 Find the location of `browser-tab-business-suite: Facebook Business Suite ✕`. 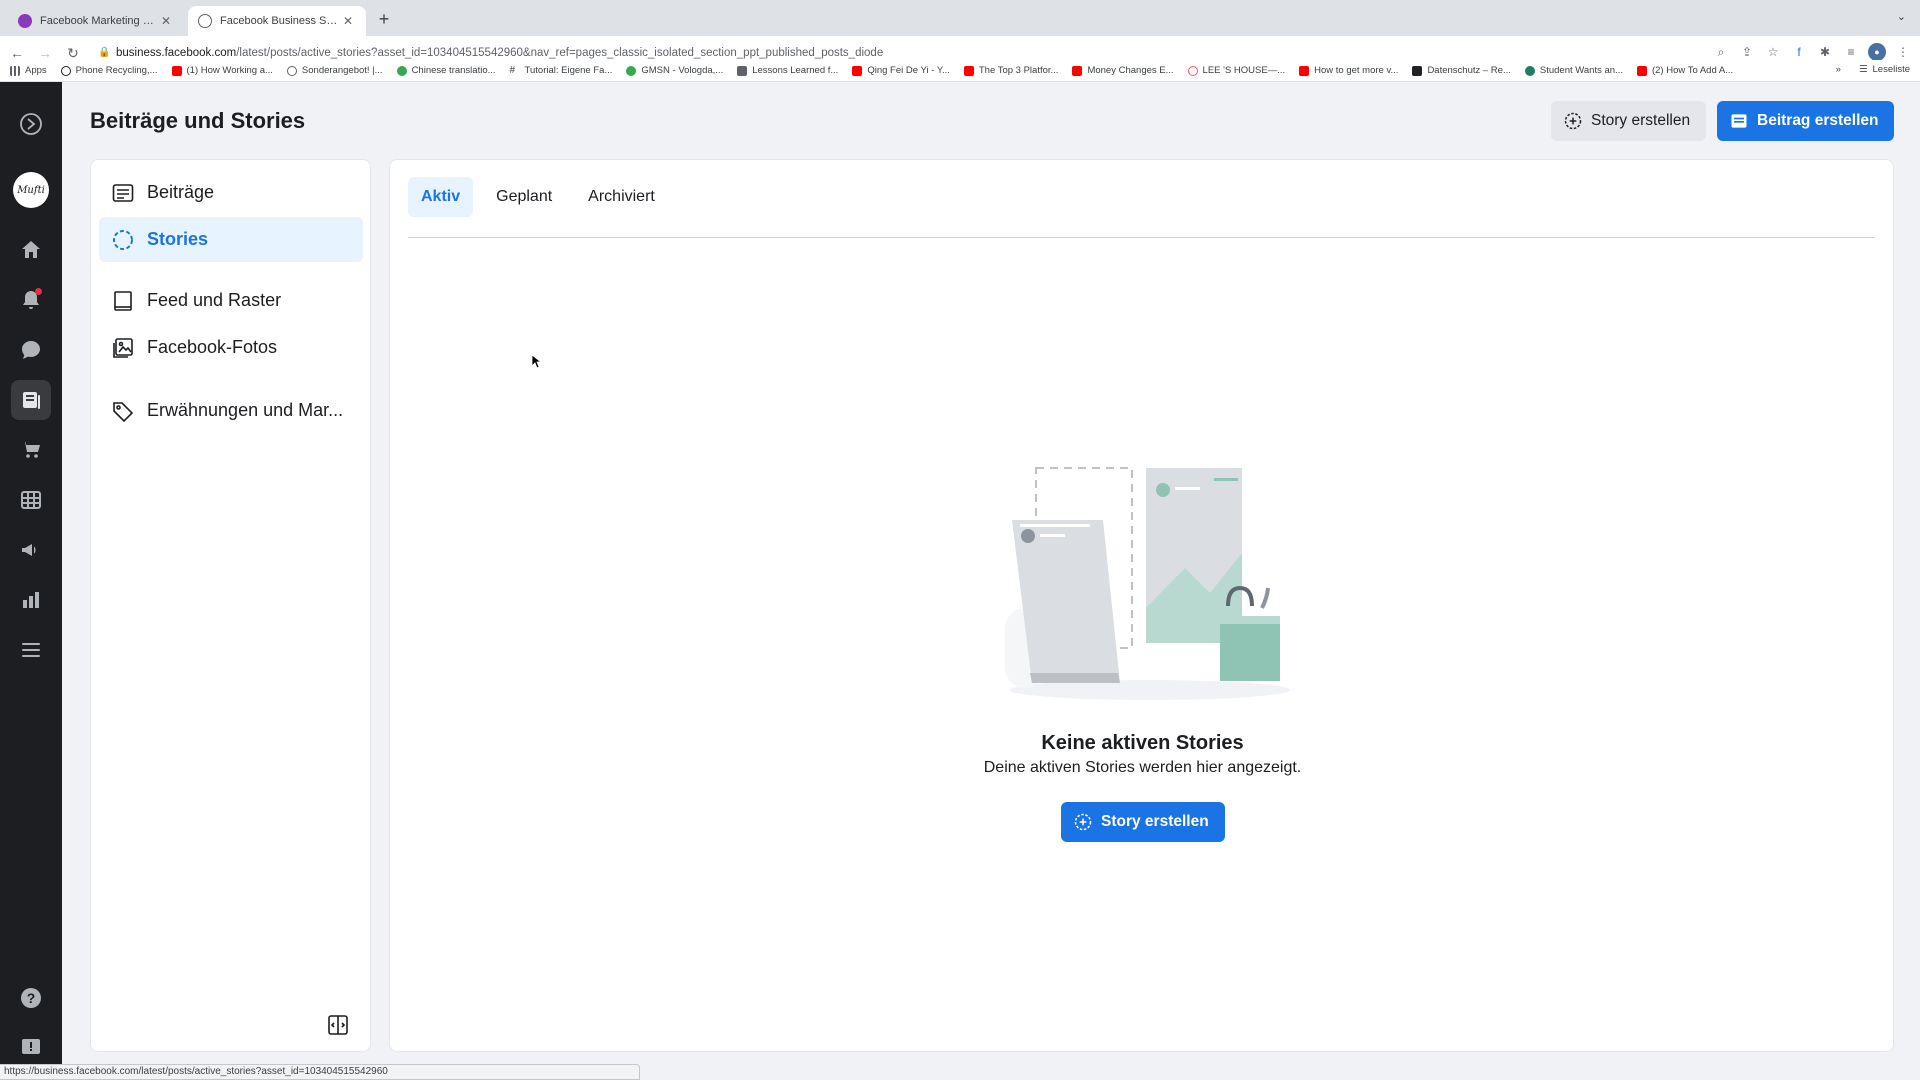

browser-tab-business-suite: Facebook Business Suite ✕ is located at coordinates (277, 21).